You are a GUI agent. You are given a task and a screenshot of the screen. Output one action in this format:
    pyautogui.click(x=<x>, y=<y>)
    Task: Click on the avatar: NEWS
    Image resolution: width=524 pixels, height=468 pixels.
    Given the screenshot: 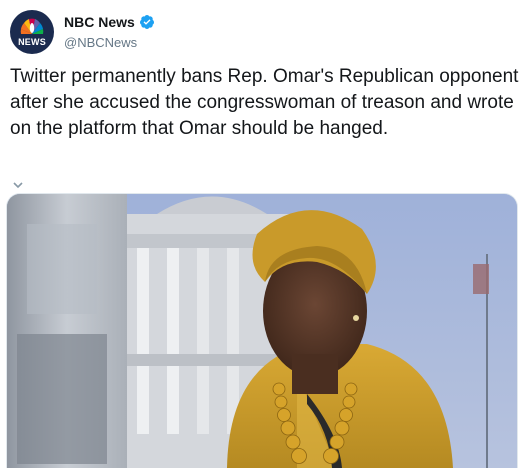 What is the action you would take?
    pyautogui.click(x=32, y=32)
    